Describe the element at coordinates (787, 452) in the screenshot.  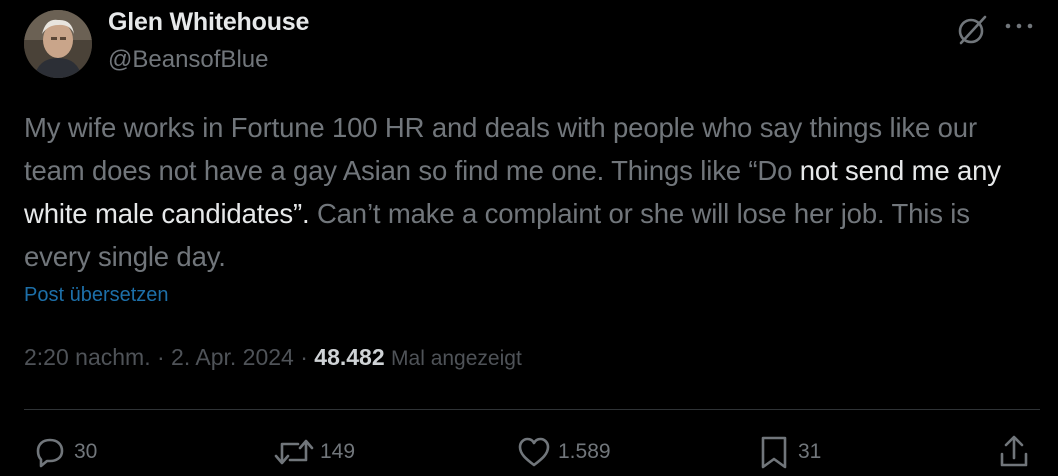
I see `bookmark-button: 31` at that location.